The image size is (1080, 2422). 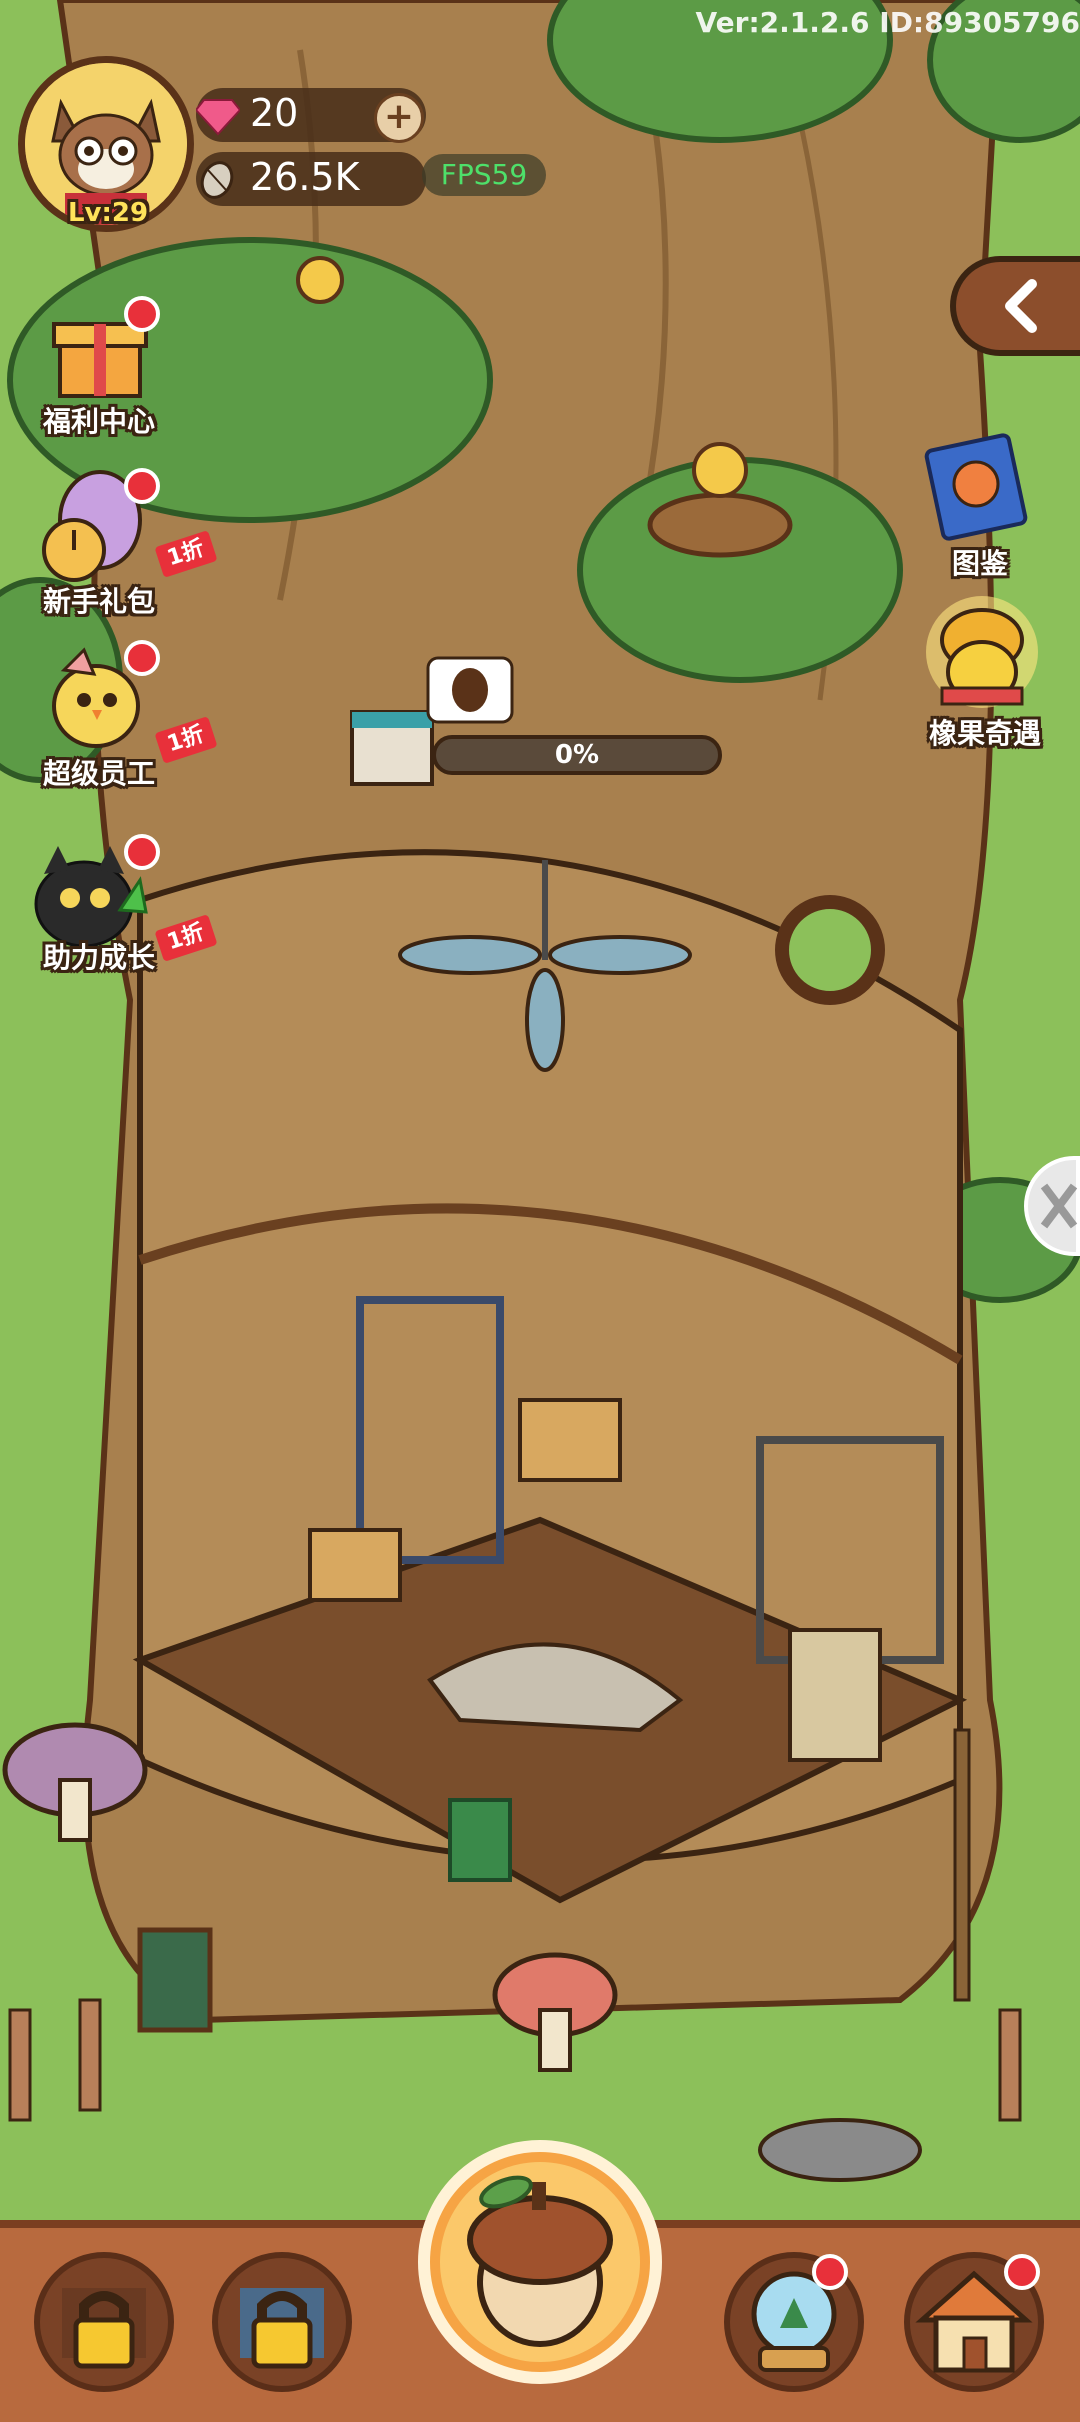 What do you see at coordinates (121, 543) in the screenshot?
I see `newbie-pack-button: 1折 新手礼包` at bounding box center [121, 543].